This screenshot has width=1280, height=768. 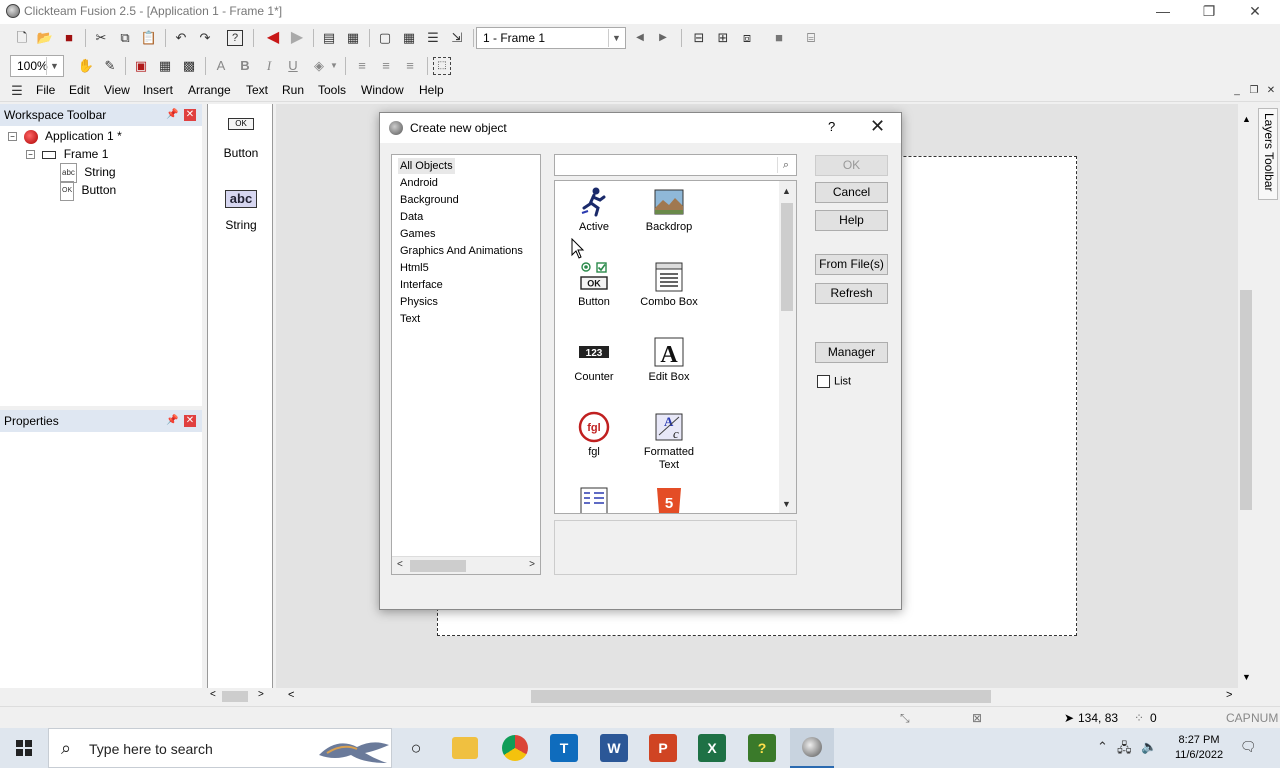 I want to click on fit-frame-icon: ⬚, so click(x=442, y=66).